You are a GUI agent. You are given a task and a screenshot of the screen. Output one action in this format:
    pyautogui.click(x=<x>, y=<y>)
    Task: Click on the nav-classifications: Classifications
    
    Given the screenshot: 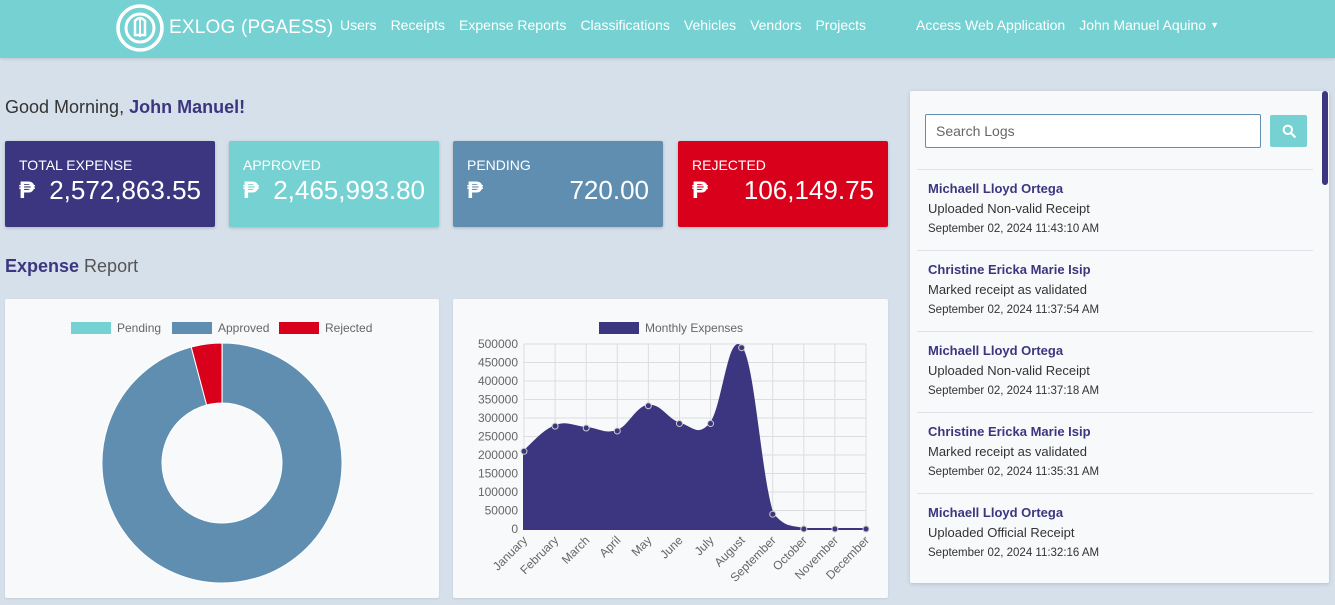 What is the action you would take?
    pyautogui.click(x=624, y=25)
    